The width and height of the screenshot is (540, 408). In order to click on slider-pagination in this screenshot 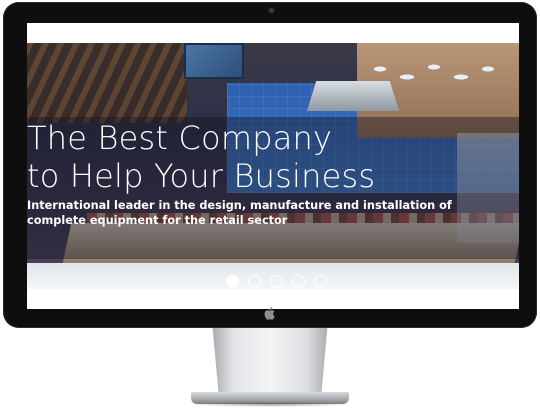, I will do `click(276, 281)`.